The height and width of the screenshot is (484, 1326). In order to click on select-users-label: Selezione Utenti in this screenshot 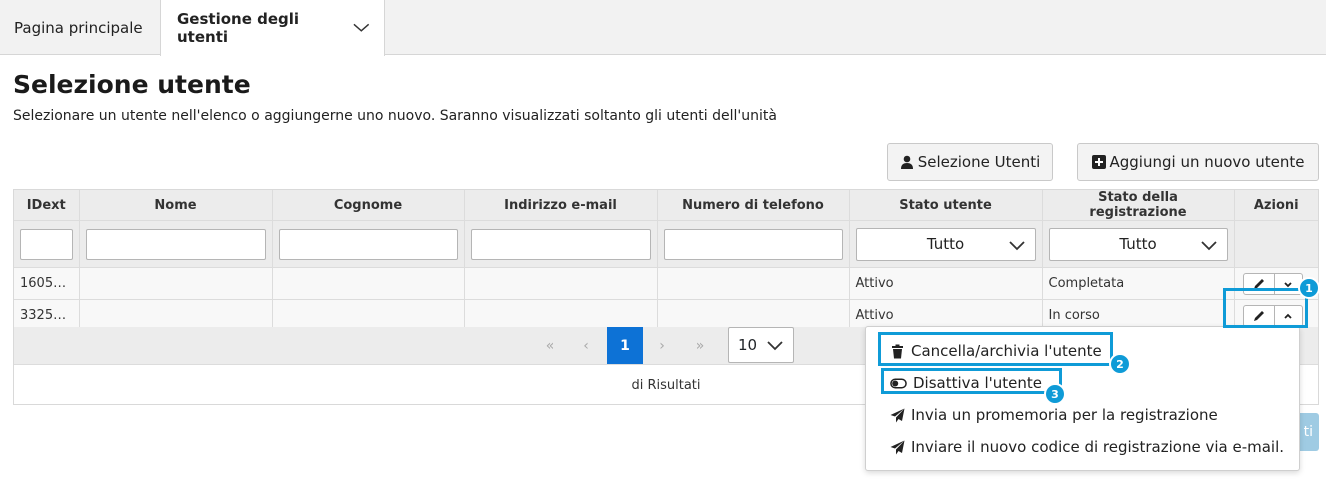, I will do `click(979, 162)`.